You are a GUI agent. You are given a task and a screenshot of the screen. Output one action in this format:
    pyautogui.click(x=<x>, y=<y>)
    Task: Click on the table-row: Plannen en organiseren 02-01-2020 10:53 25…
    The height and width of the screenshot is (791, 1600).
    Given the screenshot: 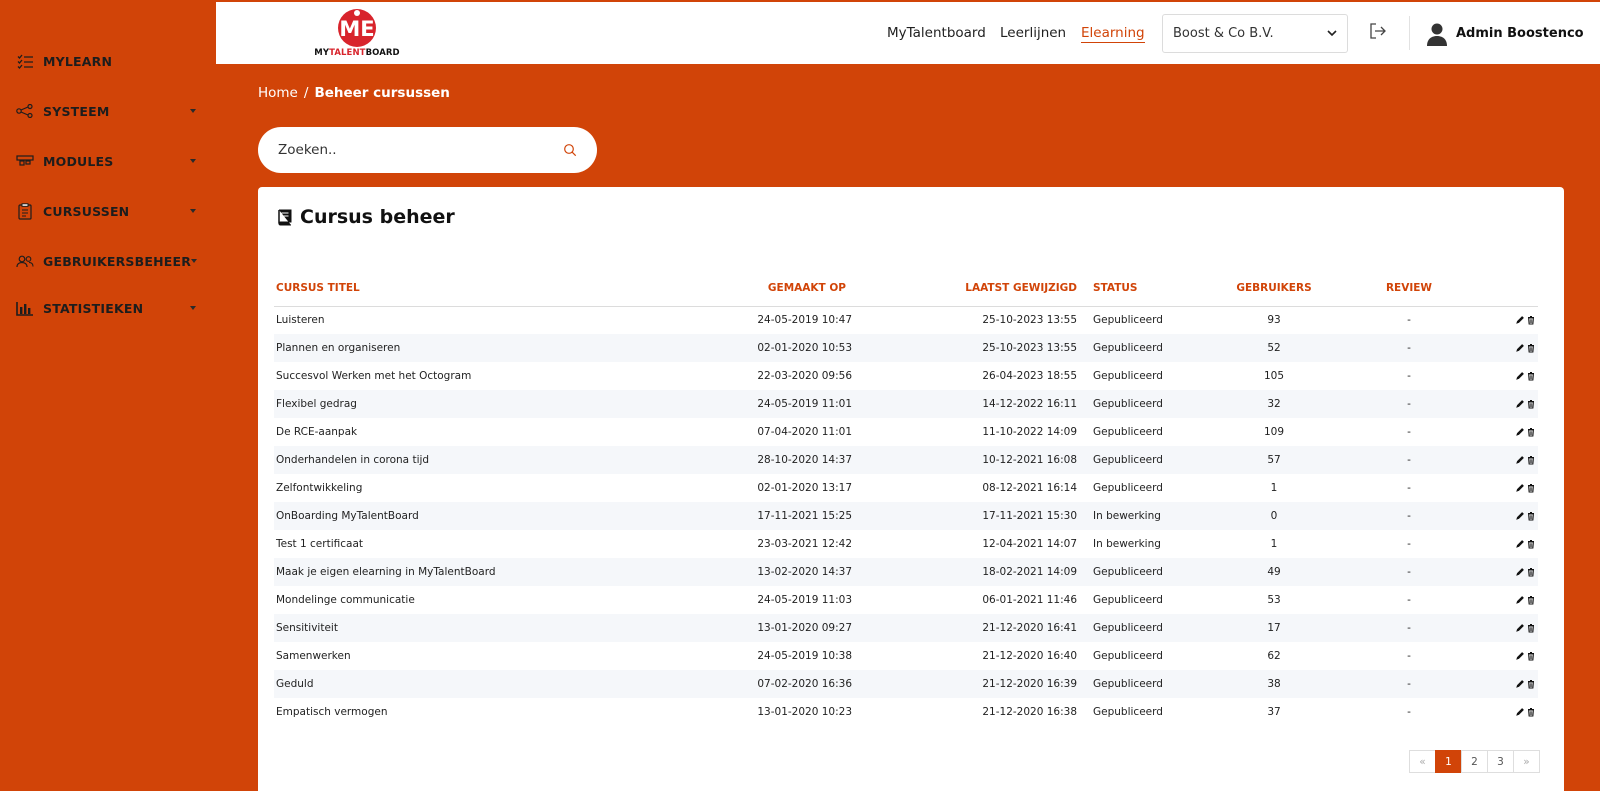 What is the action you would take?
    pyautogui.click(x=906, y=348)
    